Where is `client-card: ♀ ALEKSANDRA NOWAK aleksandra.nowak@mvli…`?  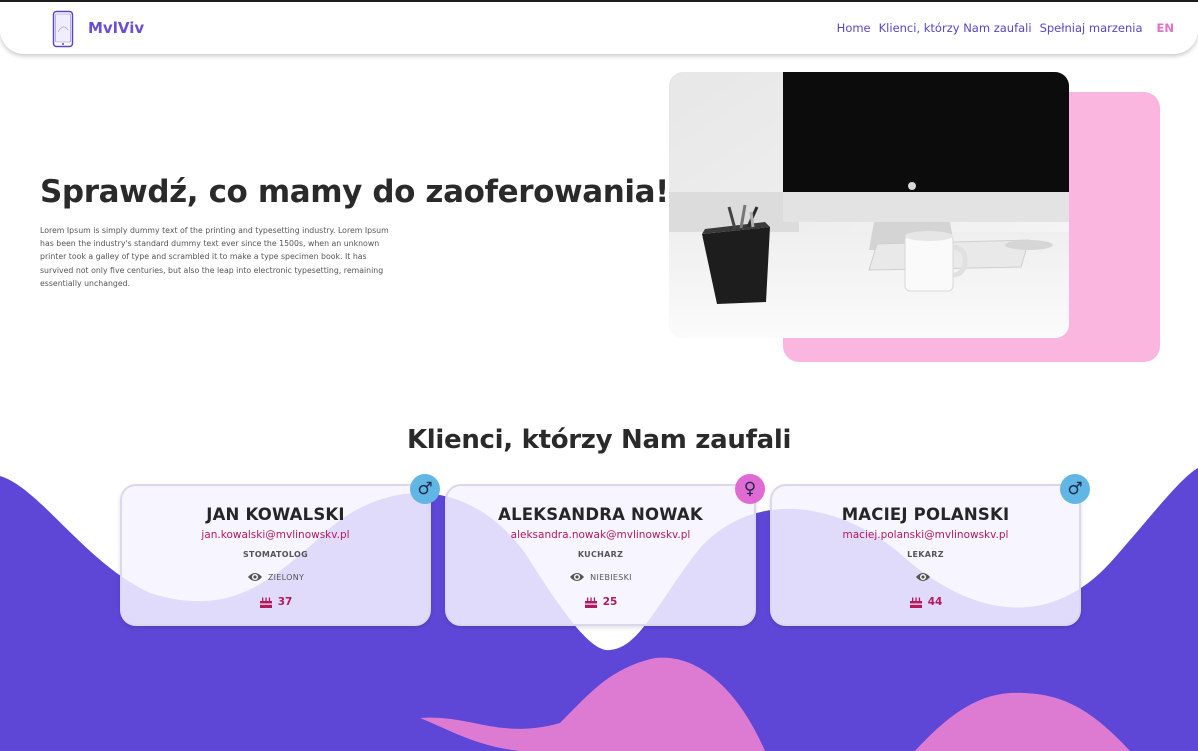 client-card: ♀ ALEKSANDRA NOWAK aleksandra.nowak@mvli… is located at coordinates (605, 550).